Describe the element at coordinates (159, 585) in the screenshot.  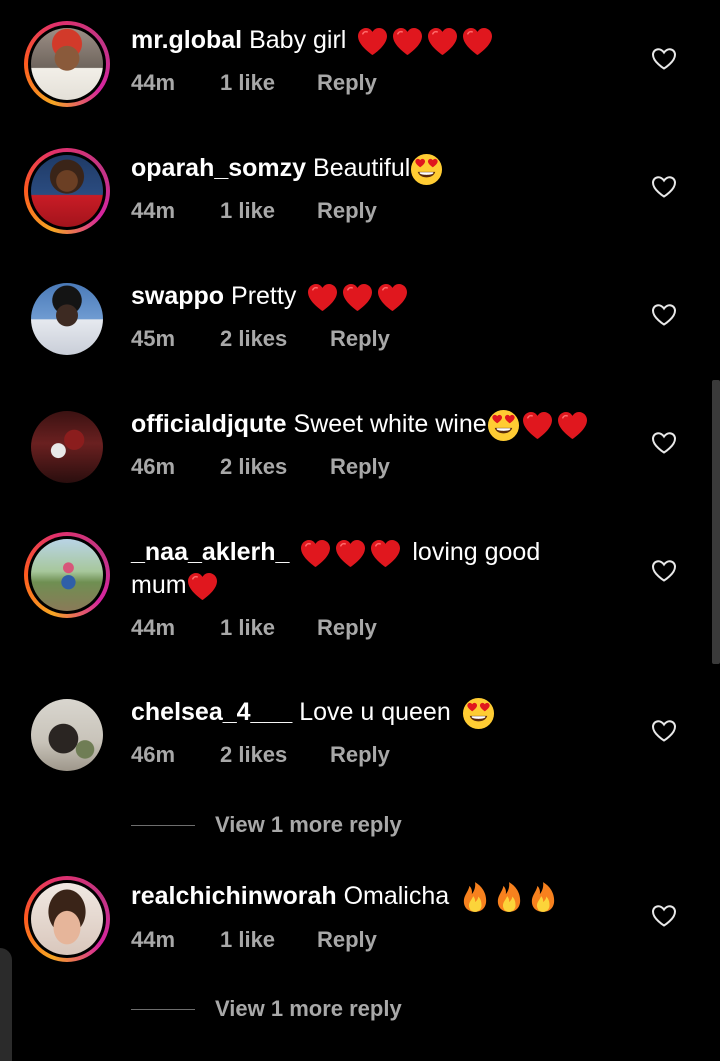
I see `comment-message-cont: mum` at that location.